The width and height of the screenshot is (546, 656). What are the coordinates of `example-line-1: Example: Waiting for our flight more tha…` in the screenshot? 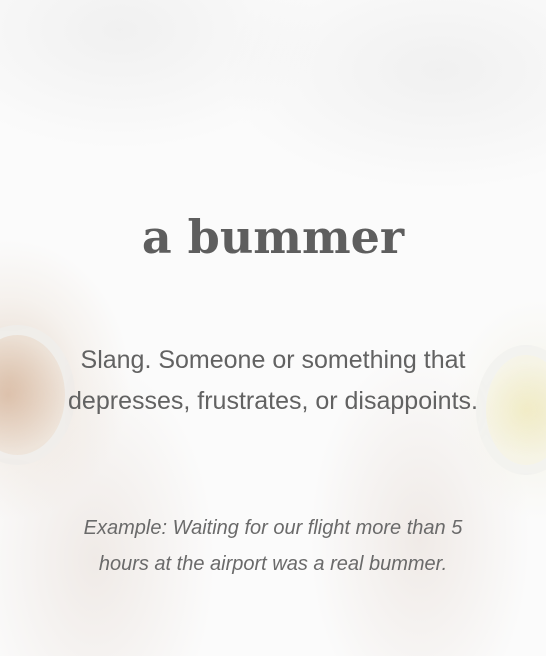 It's located at (273, 528).